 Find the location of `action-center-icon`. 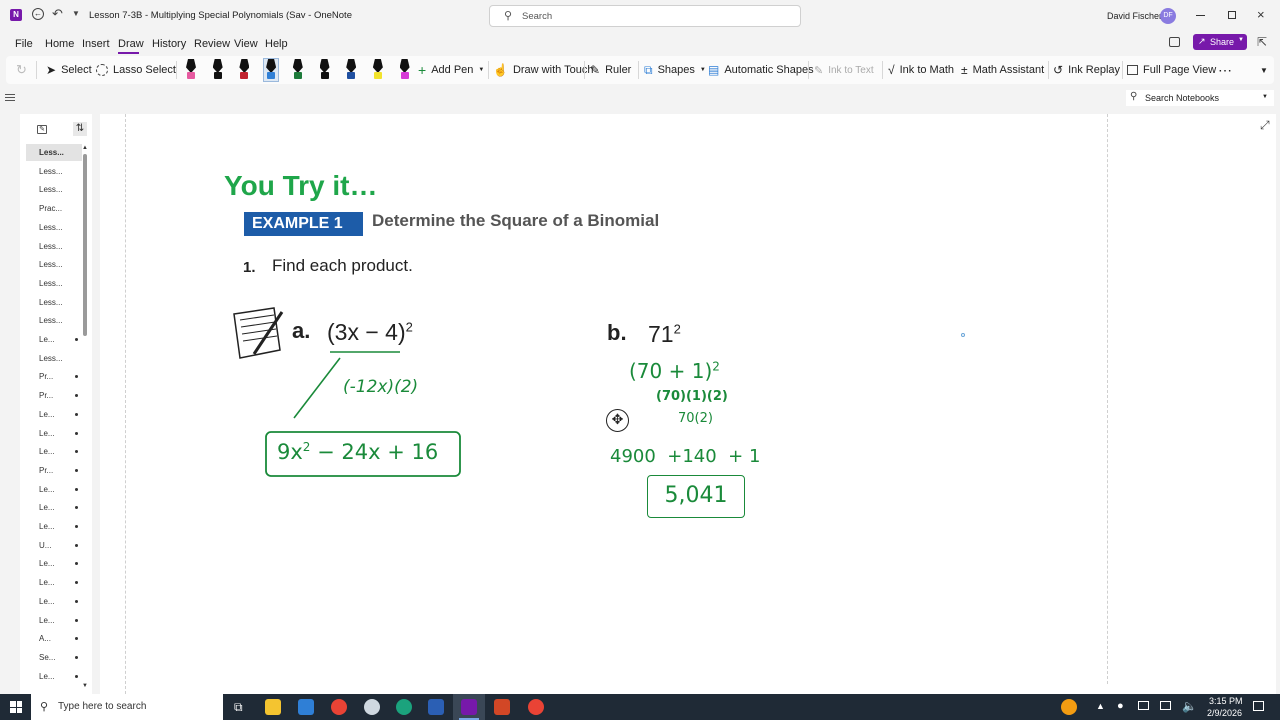

action-center-icon is located at coordinates (1258, 706).